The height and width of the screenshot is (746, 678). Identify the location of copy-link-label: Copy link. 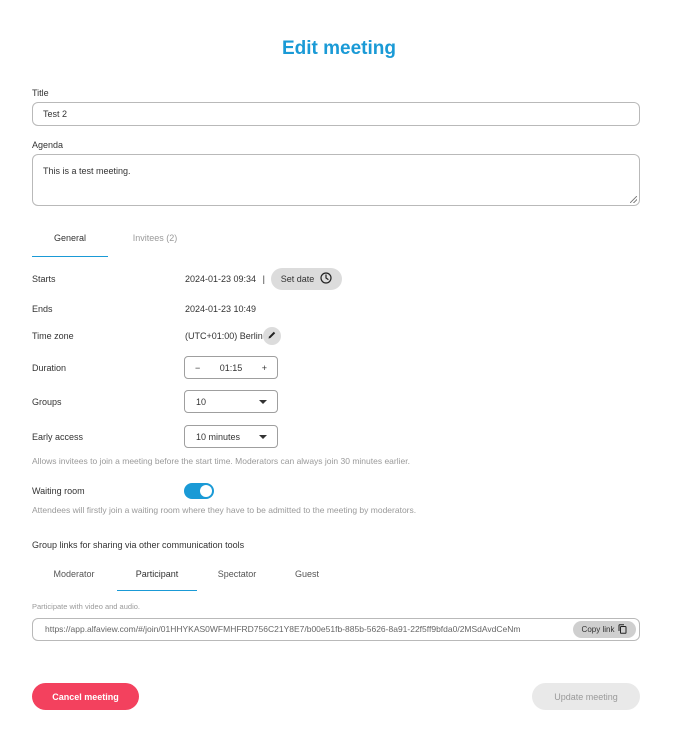
(598, 629).